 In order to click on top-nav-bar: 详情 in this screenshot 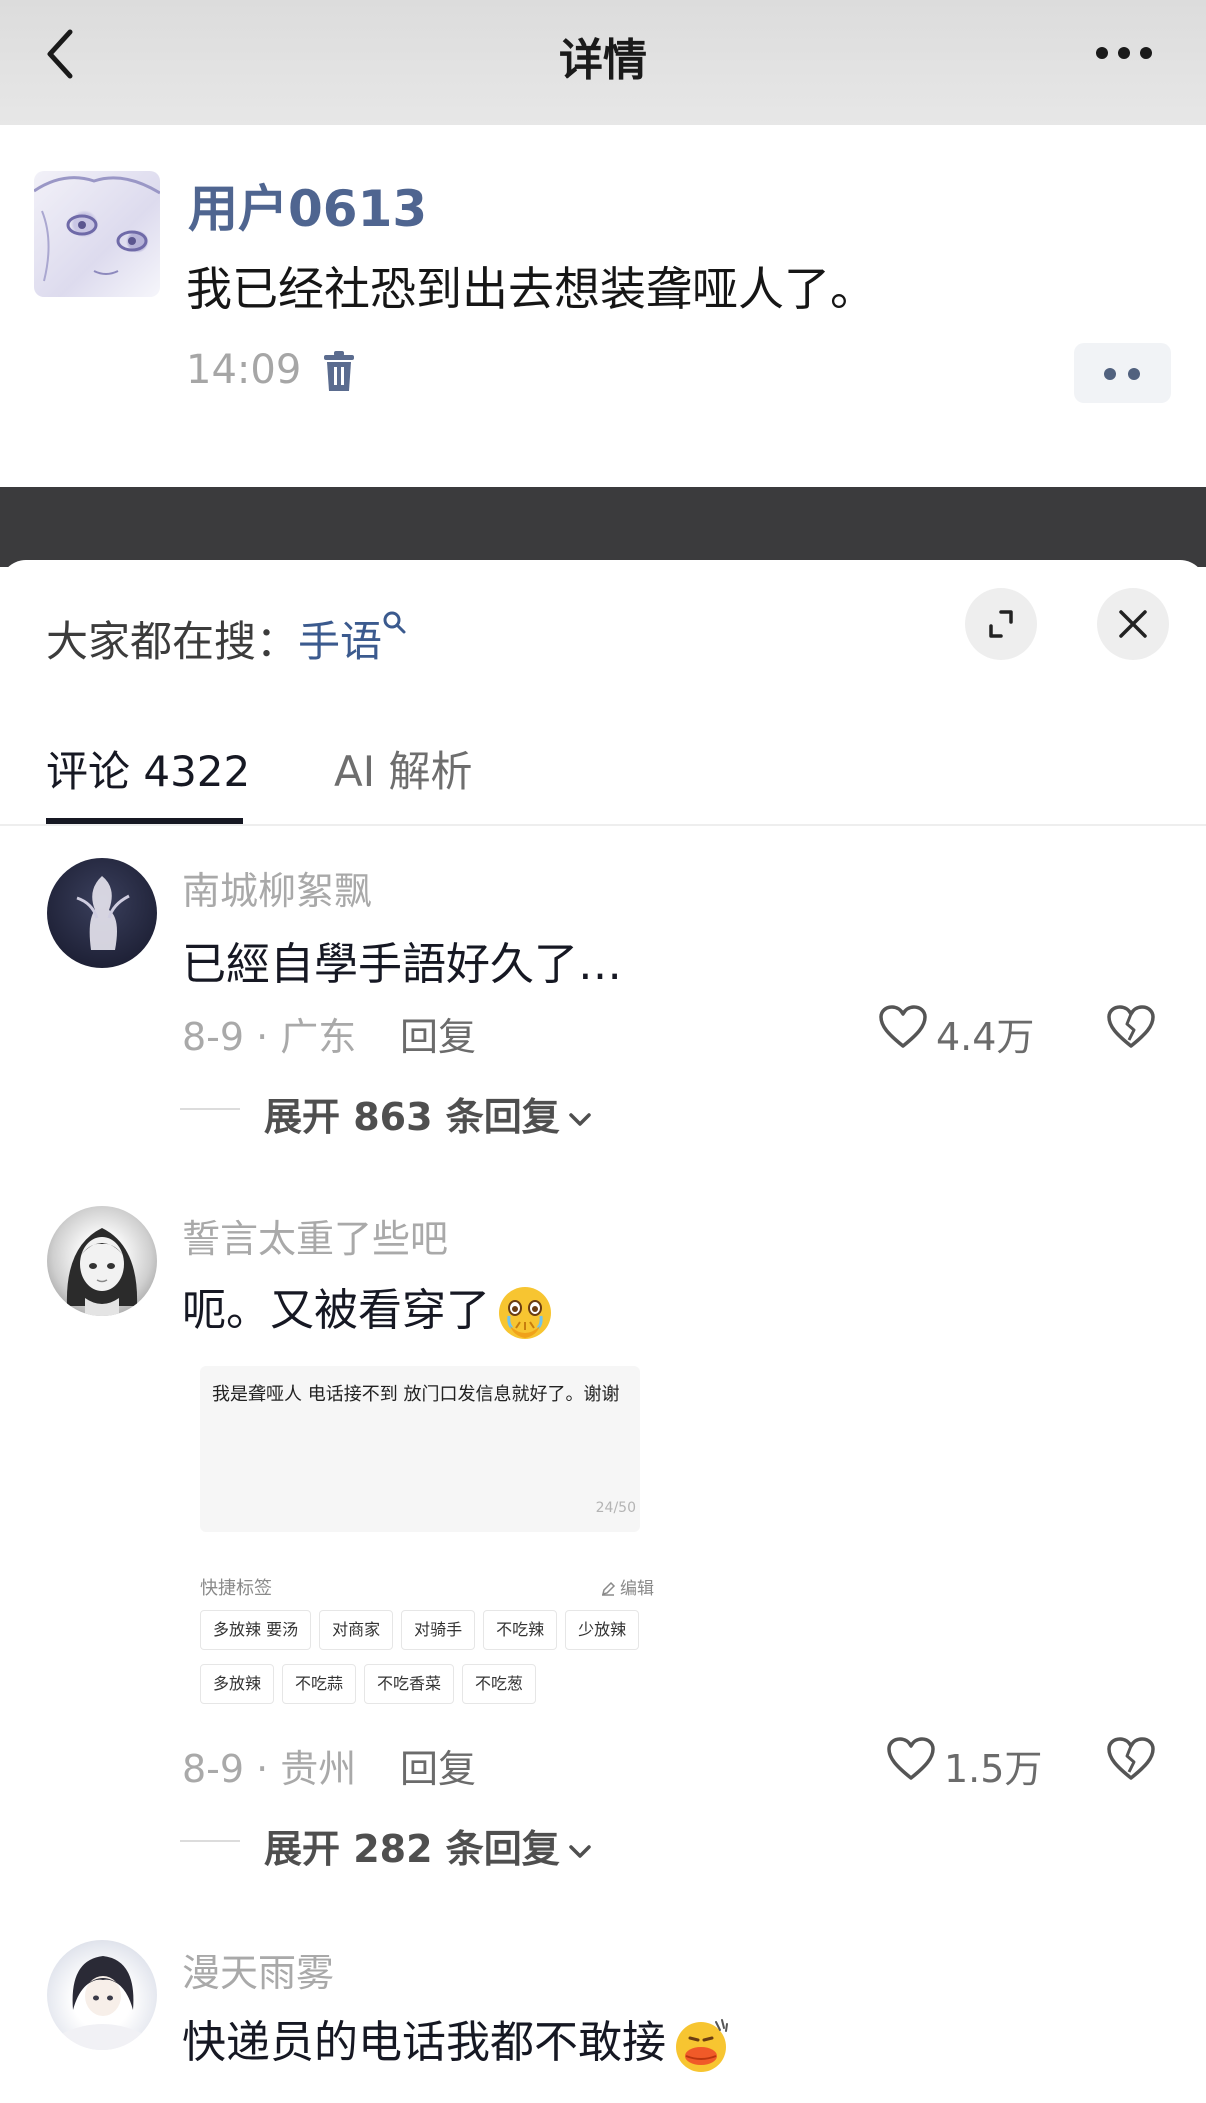, I will do `click(603, 62)`.